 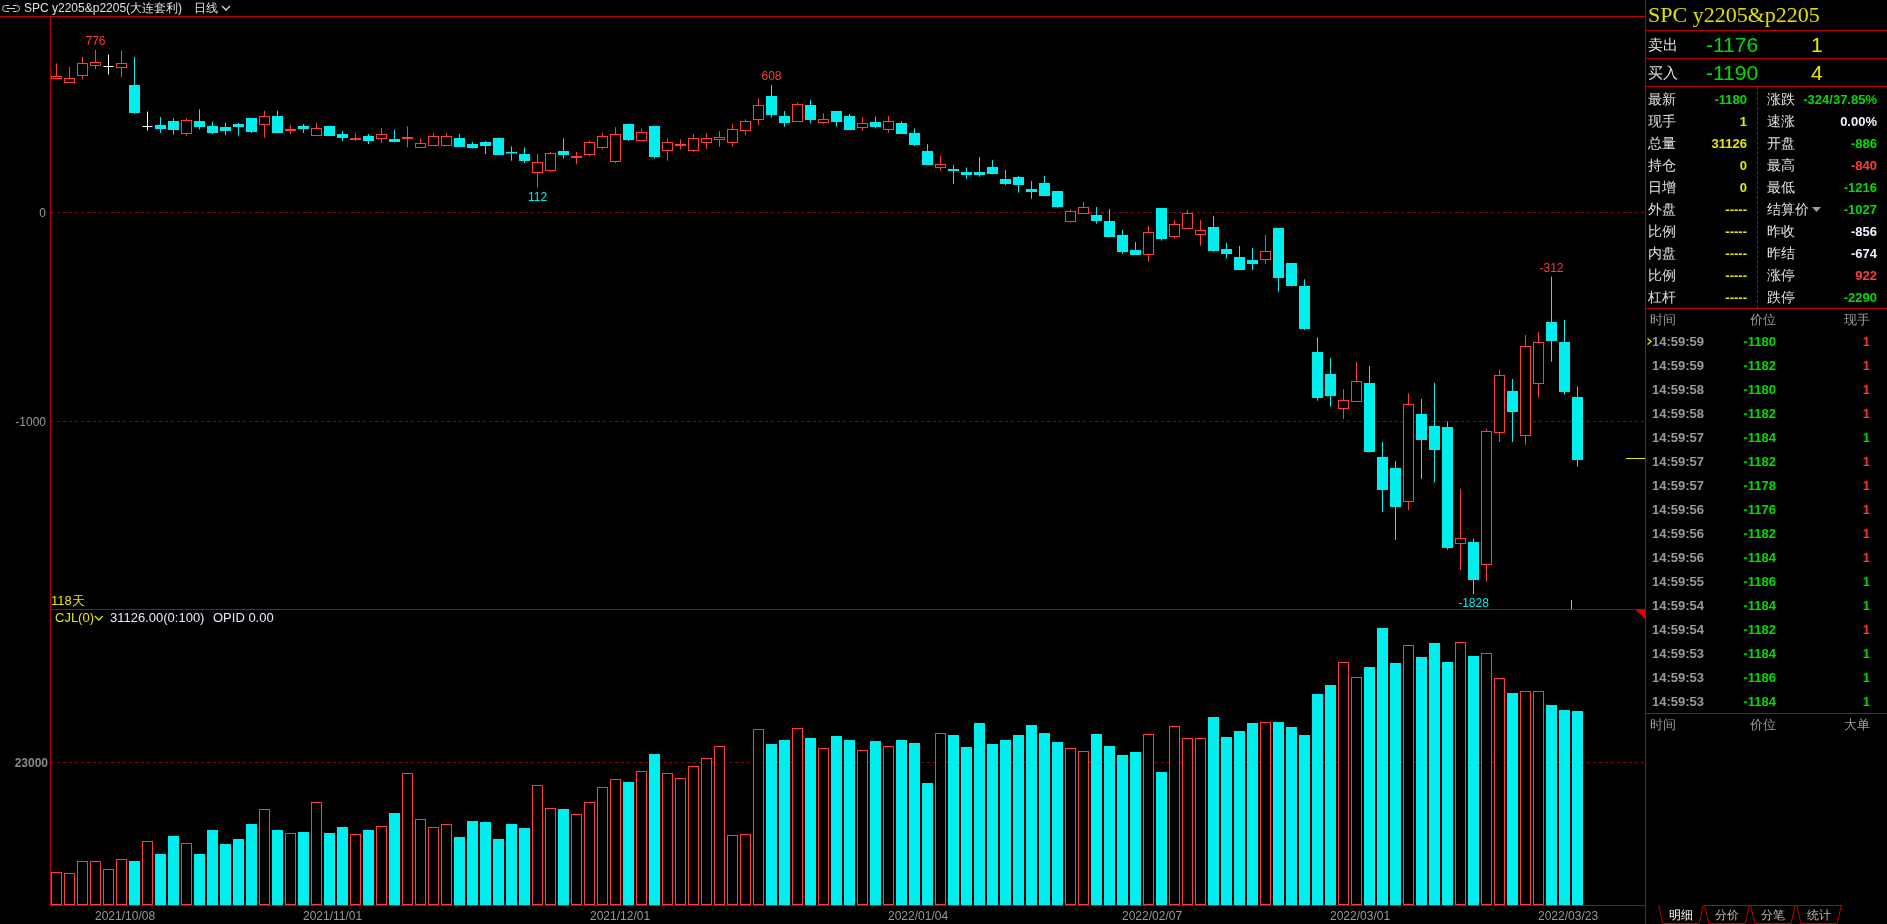 What do you see at coordinates (1473, 603) in the screenshot?
I see `low-price-label: -1828` at bounding box center [1473, 603].